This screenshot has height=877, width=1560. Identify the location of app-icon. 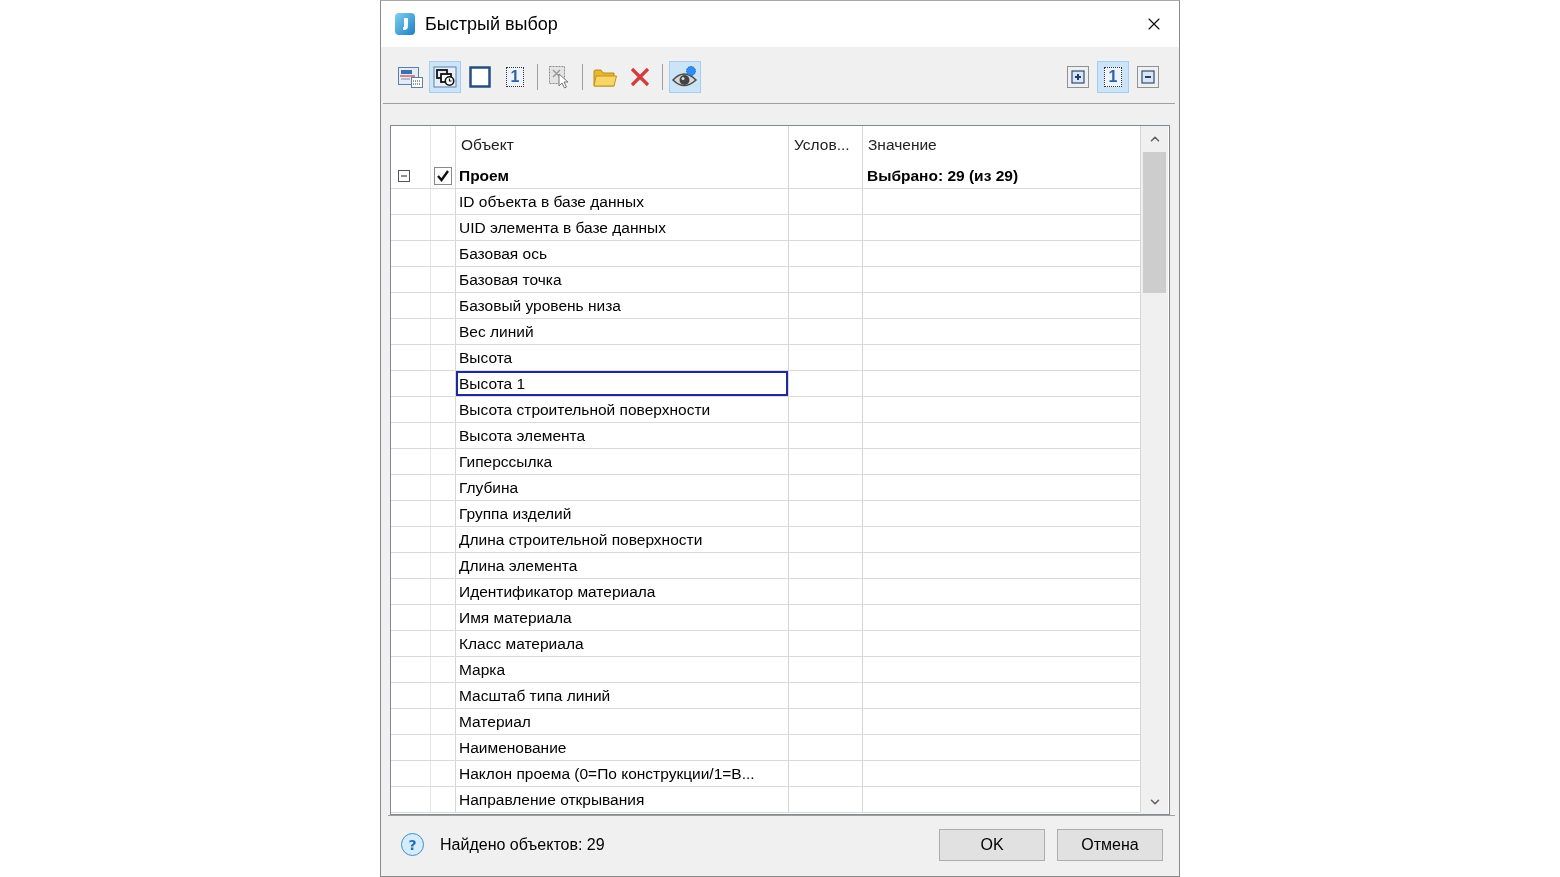
(405, 24).